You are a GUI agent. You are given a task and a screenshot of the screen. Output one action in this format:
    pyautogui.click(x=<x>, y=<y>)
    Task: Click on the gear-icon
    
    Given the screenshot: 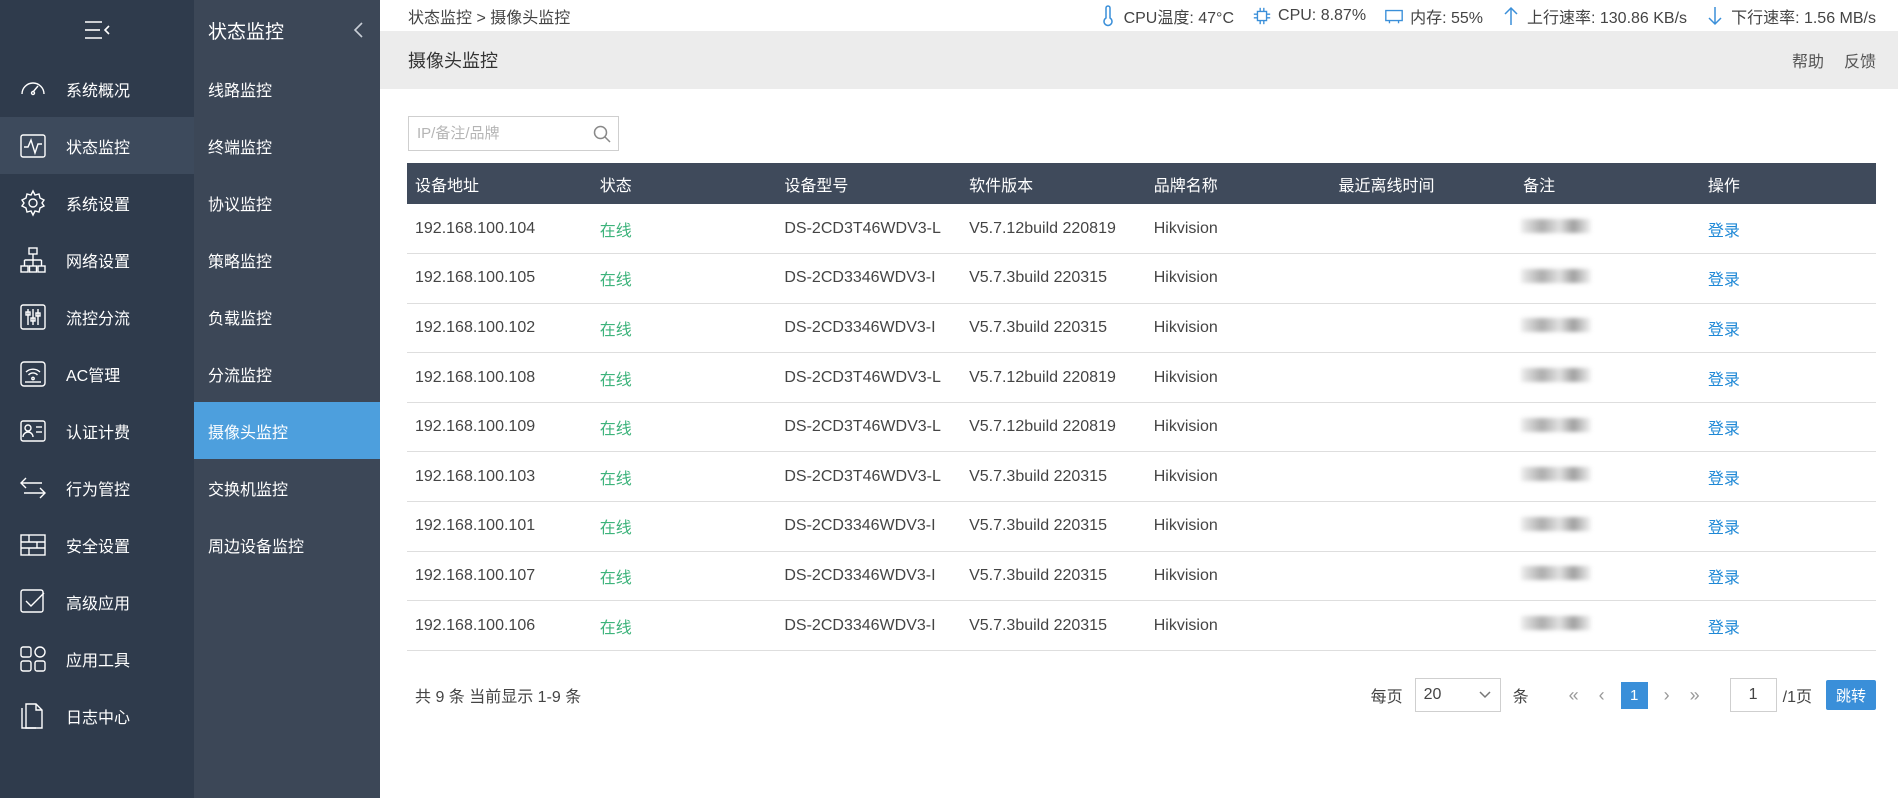 What is the action you would take?
    pyautogui.click(x=33, y=202)
    